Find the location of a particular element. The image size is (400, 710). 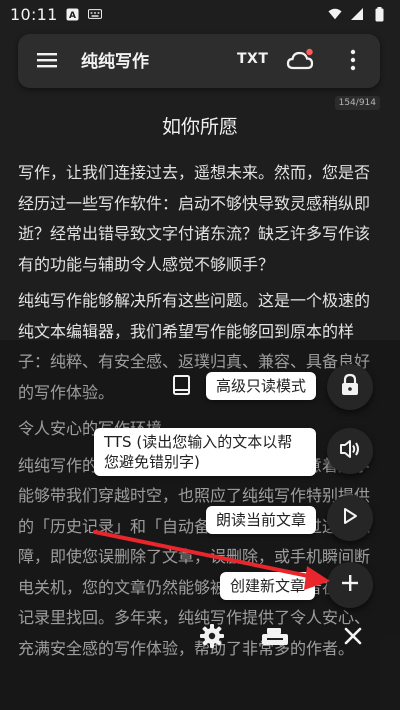

readonly-mode-button is located at coordinates (350, 387).